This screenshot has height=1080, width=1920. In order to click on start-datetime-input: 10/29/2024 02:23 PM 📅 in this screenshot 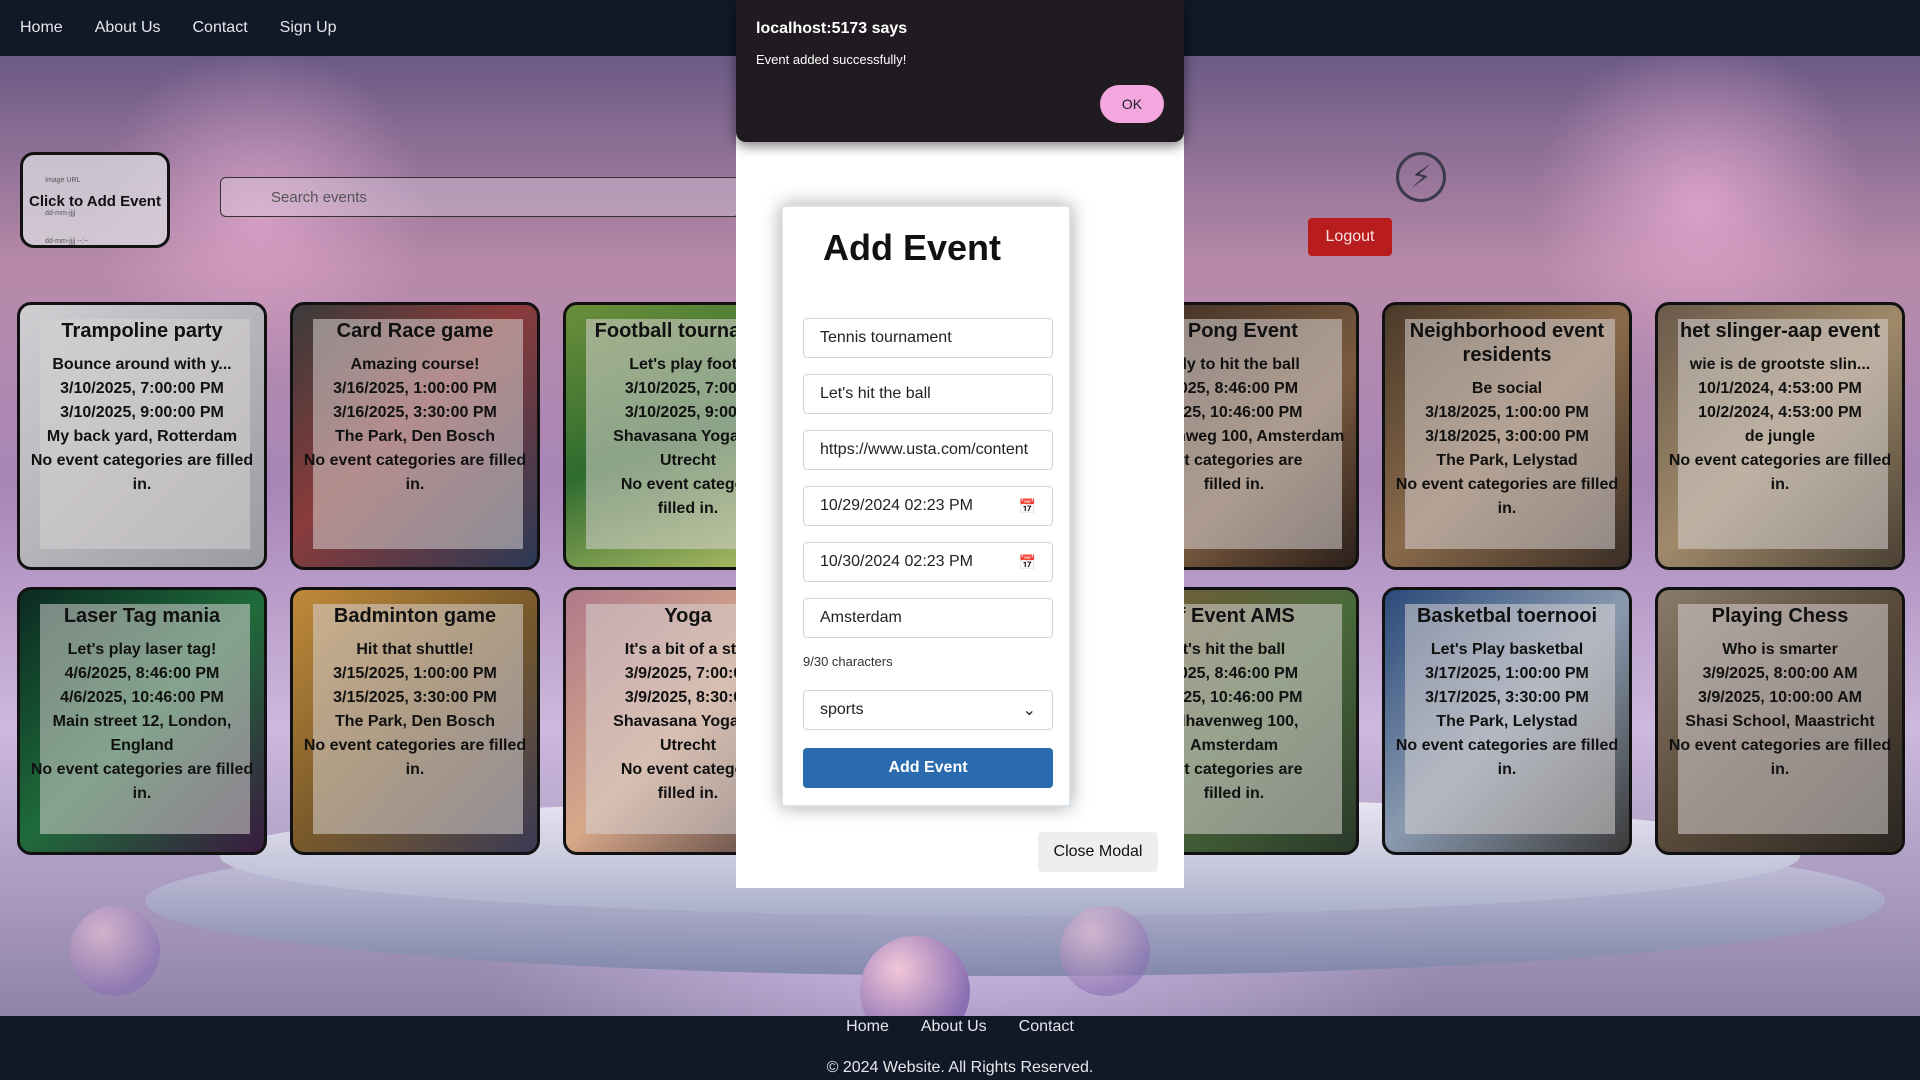, I will do `click(928, 506)`.